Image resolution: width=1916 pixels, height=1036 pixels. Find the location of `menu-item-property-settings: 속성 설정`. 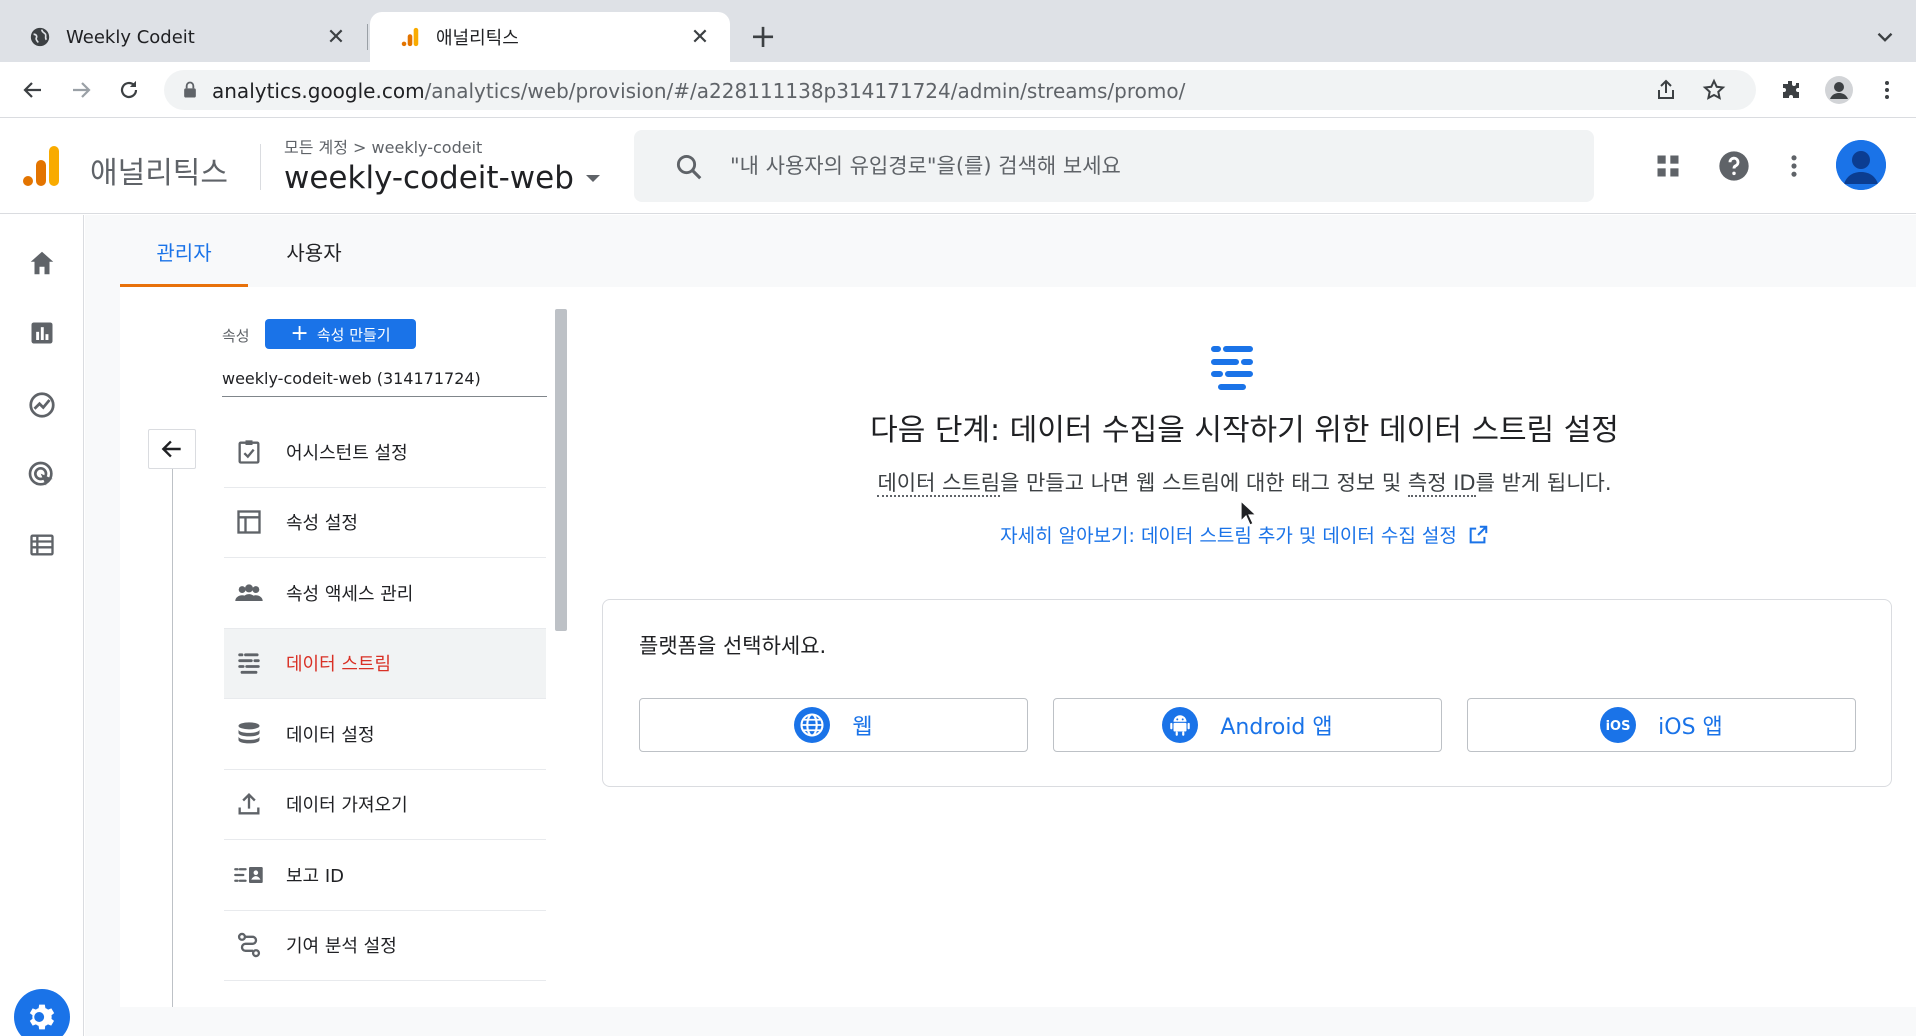

menu-item-property-settings: 속성 설정 is located at coordinates (385, 523).